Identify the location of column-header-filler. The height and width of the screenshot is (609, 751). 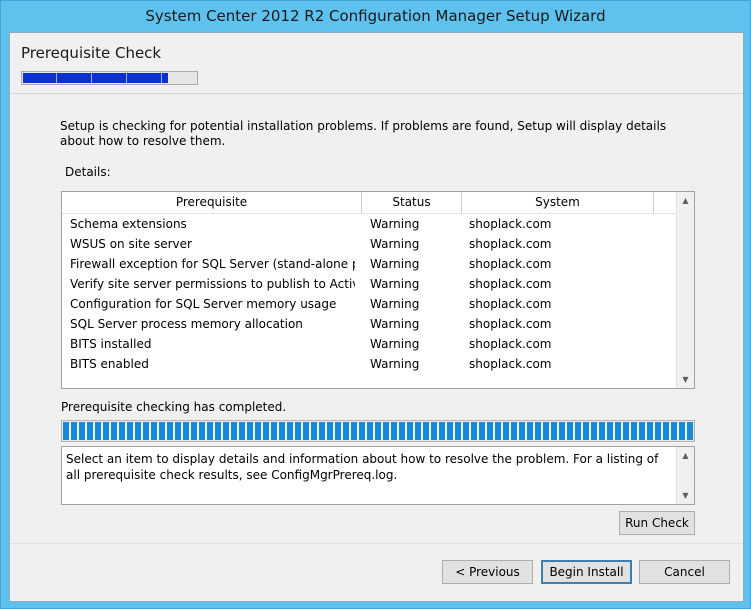
(664, 202).